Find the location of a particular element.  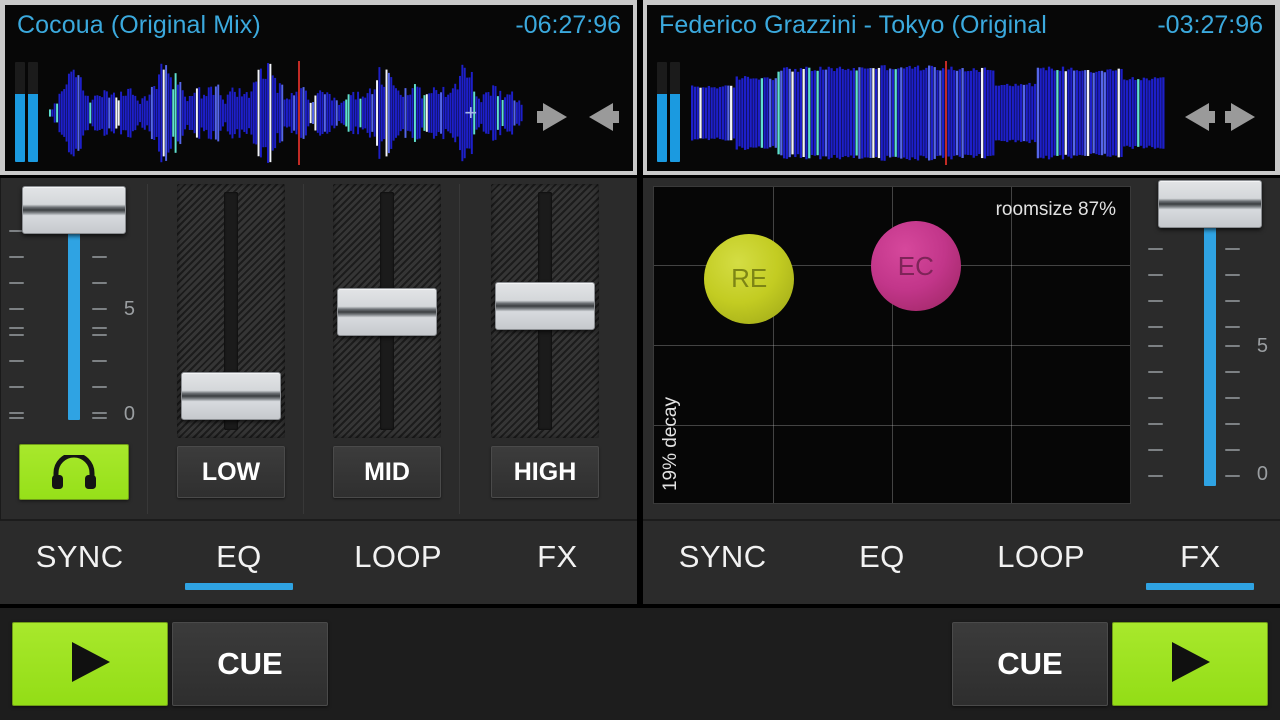

tab-fx-left: FX is located at coordinates (557, 562).